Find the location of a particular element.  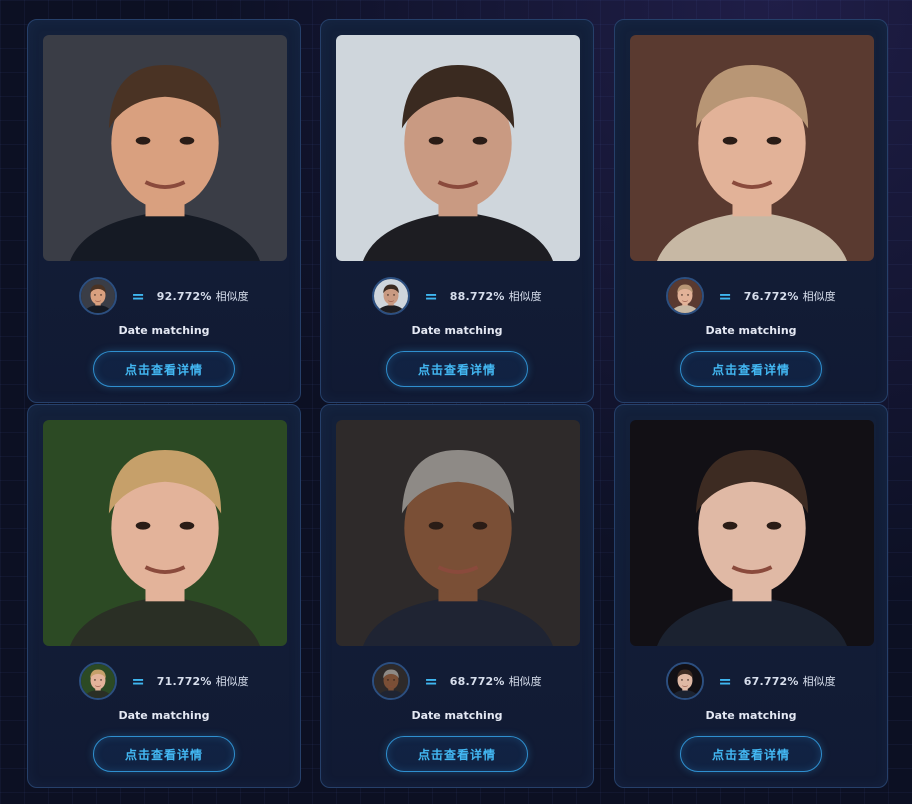

similarity-value: 68.772% is located at coordinates (477, 681).